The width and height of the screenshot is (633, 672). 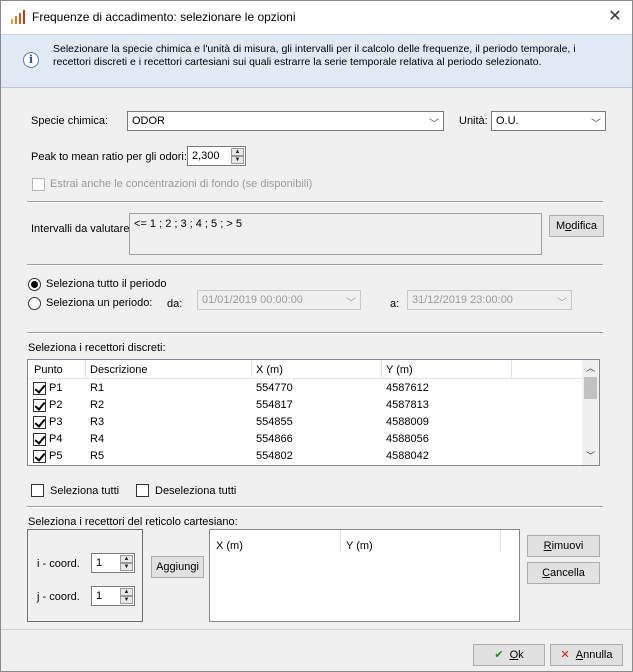 I want to click on close-button: ✕, so click(x=615, y=17).